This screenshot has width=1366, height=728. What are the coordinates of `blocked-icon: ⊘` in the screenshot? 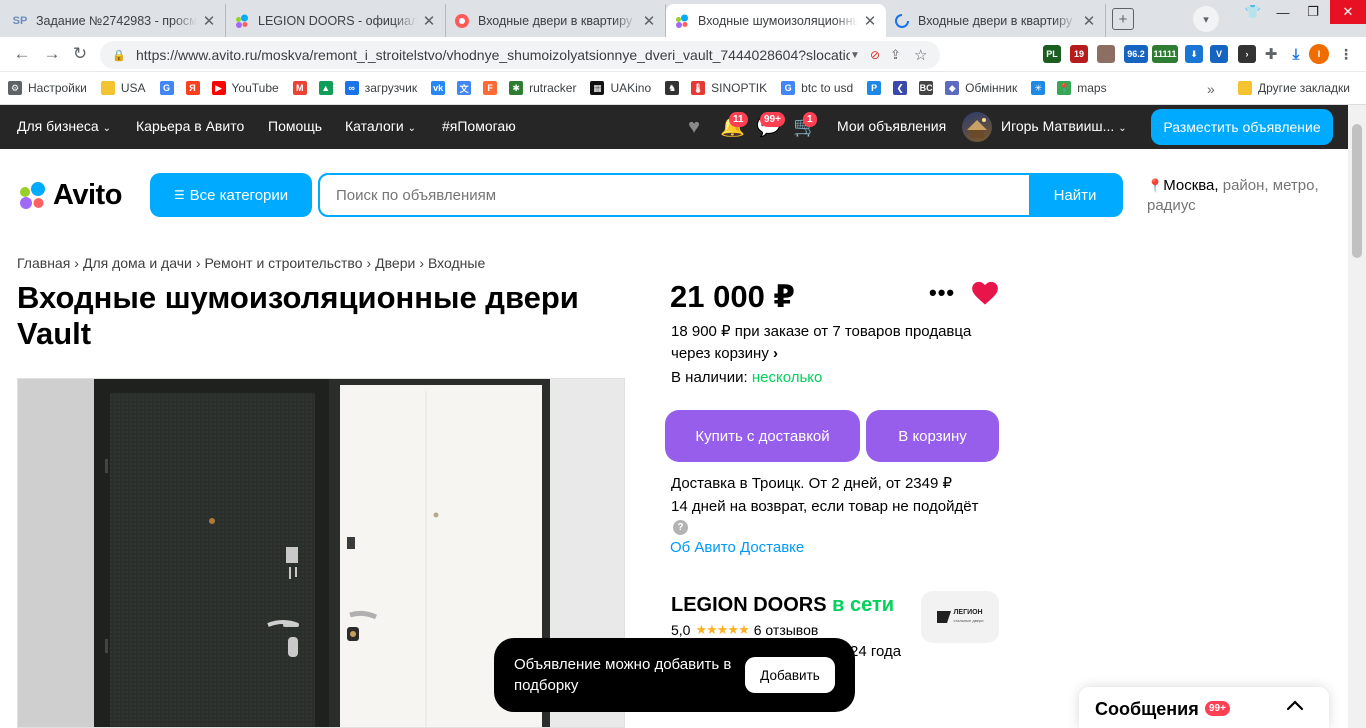 It's located at (880, 55).